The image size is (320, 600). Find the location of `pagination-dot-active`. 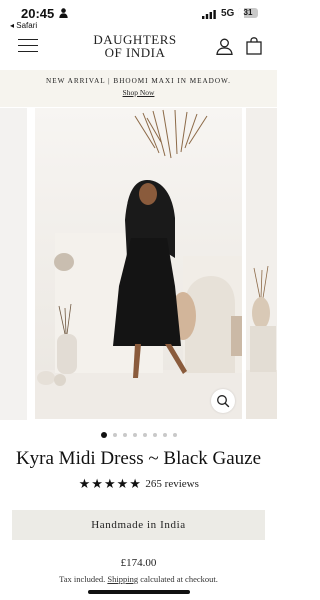

pagination-dot-active is located at coordinates (103, 435).